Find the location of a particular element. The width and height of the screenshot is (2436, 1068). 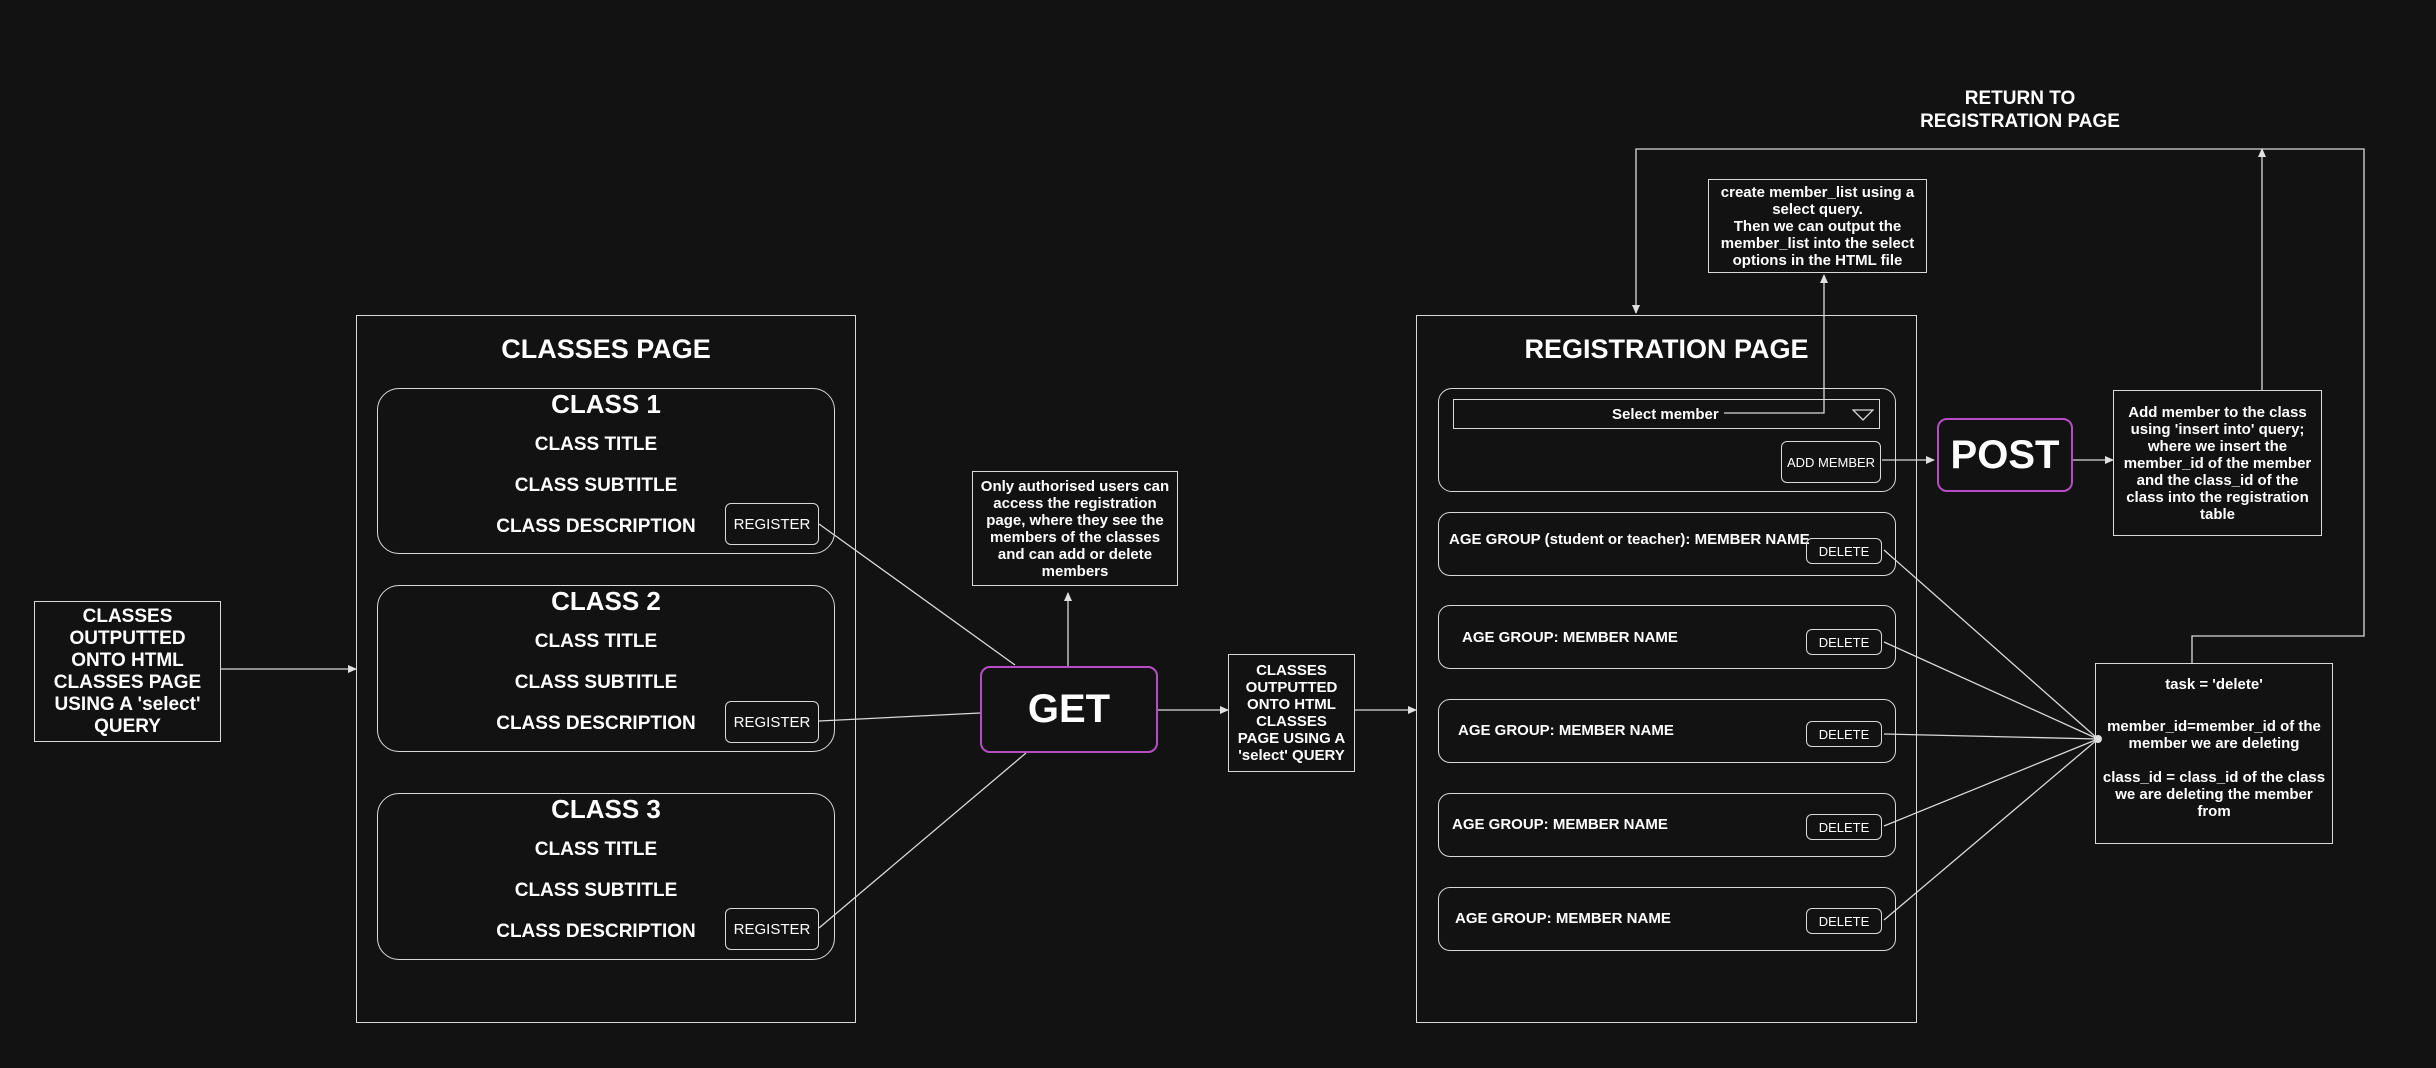

post-label: POST is located at coordinates (2005, 454).